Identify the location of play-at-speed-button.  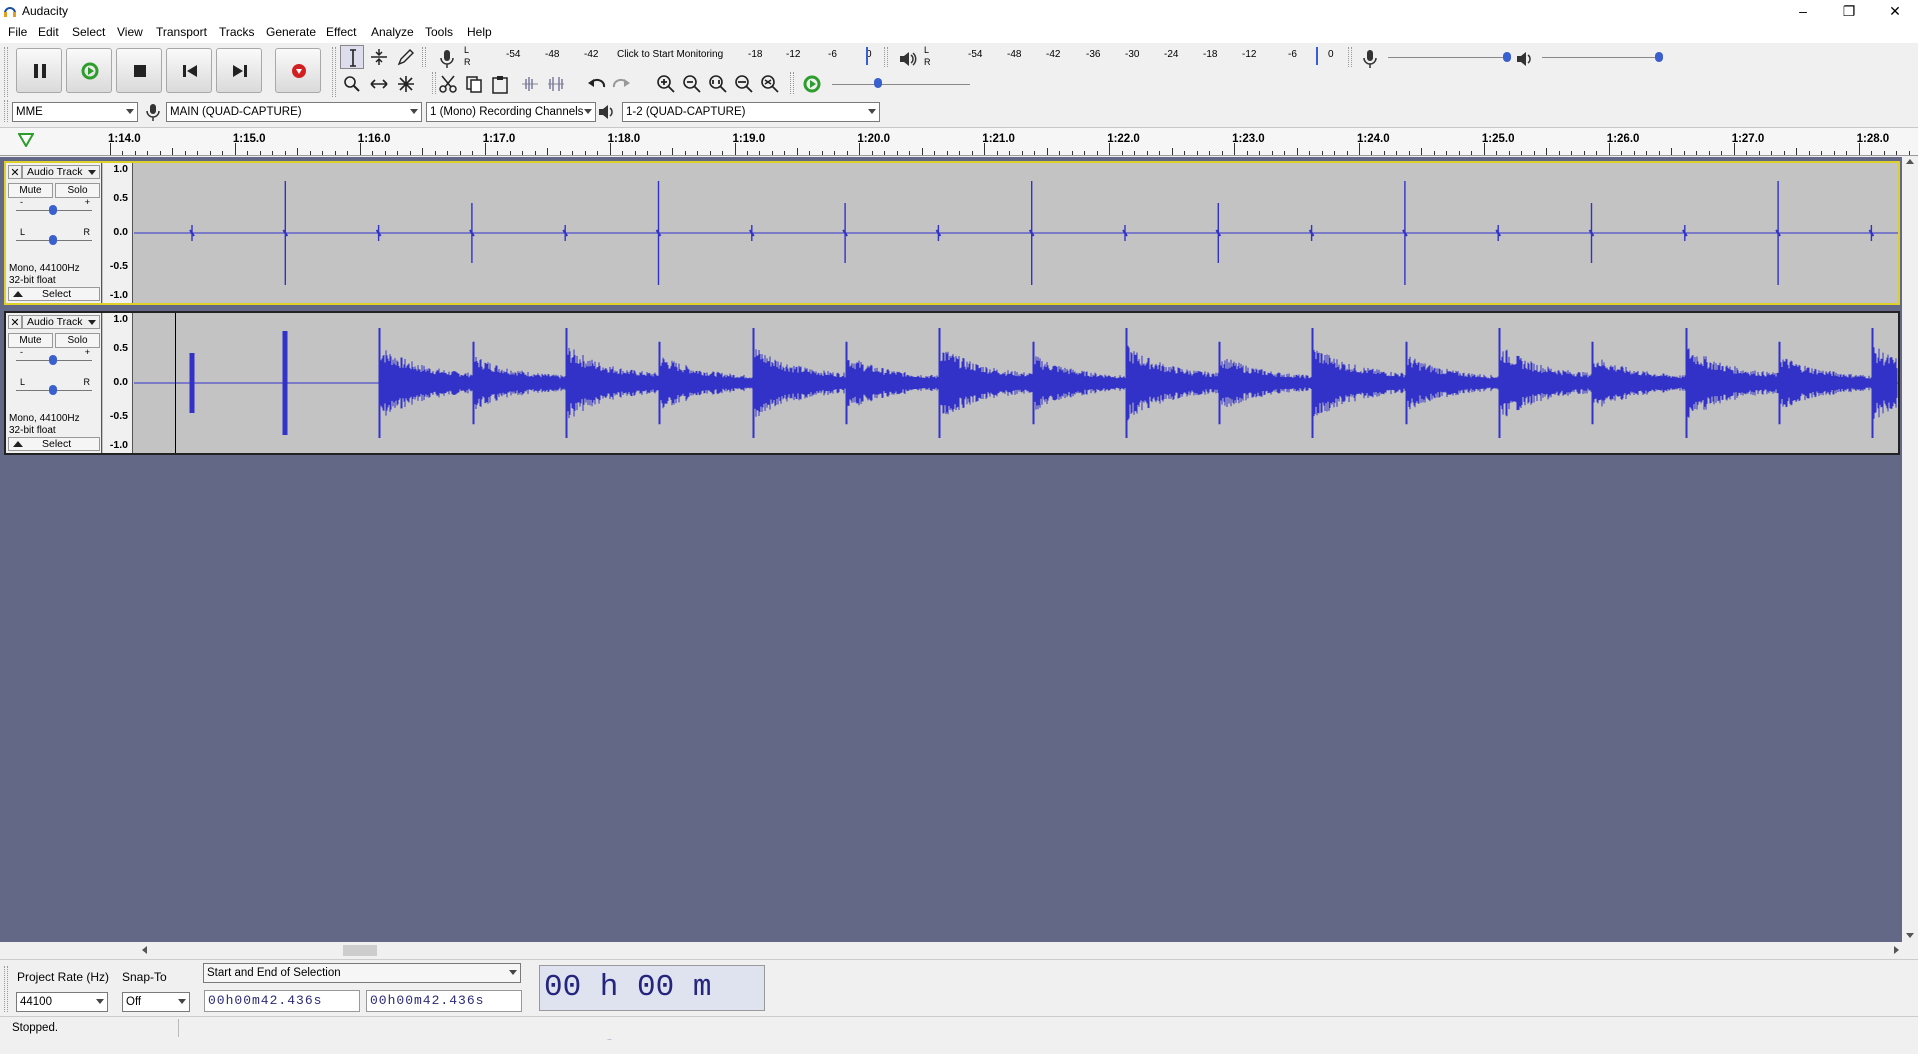
(812, 84).